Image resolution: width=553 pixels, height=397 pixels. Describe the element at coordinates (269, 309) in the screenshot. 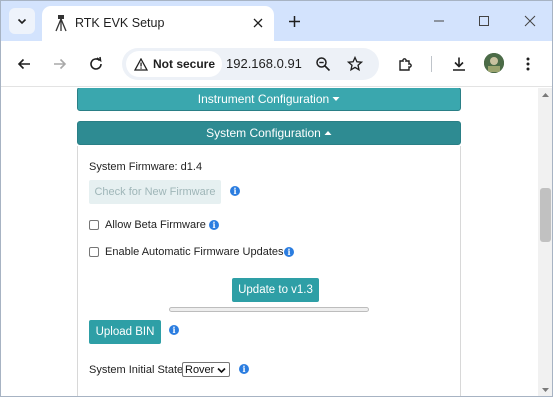

I see `update-progress-bar` at that location.